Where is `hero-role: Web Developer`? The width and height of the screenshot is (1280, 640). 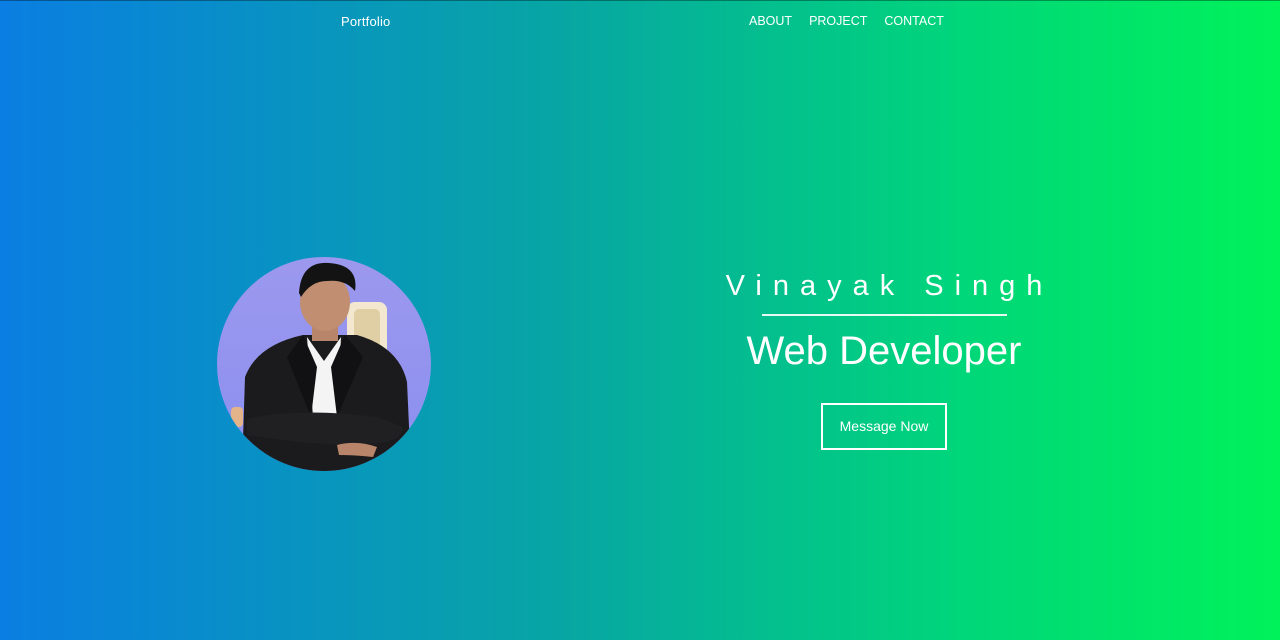
hero-role: Web Developer is located at coordinates (884, 351).